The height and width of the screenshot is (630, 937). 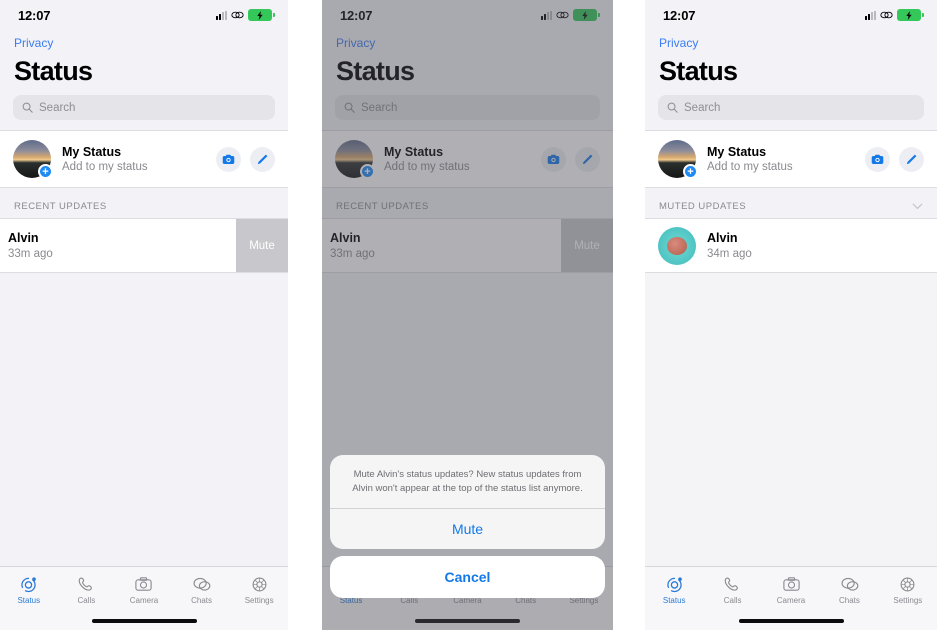 What do you see at coordinates (30, 254) in the screenshot?
I see `status-row-time: 33m ago` at bounding box center [30, 254].